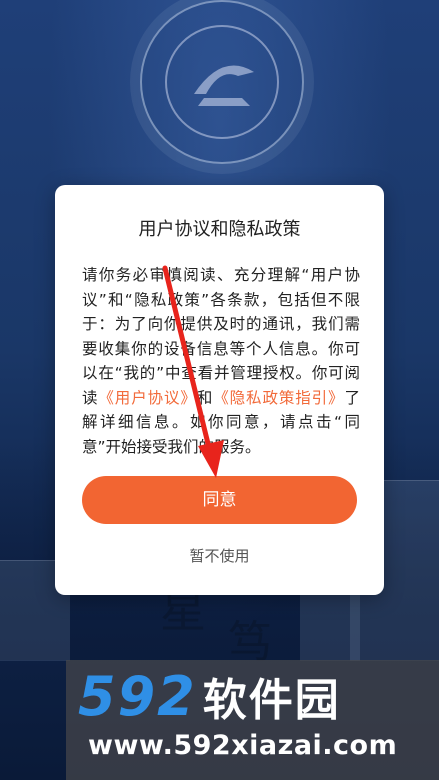  What do you see at coordinates (222, 82) in the screenshot?
I see `college-seal-logo` at bounding box center [222, 82].